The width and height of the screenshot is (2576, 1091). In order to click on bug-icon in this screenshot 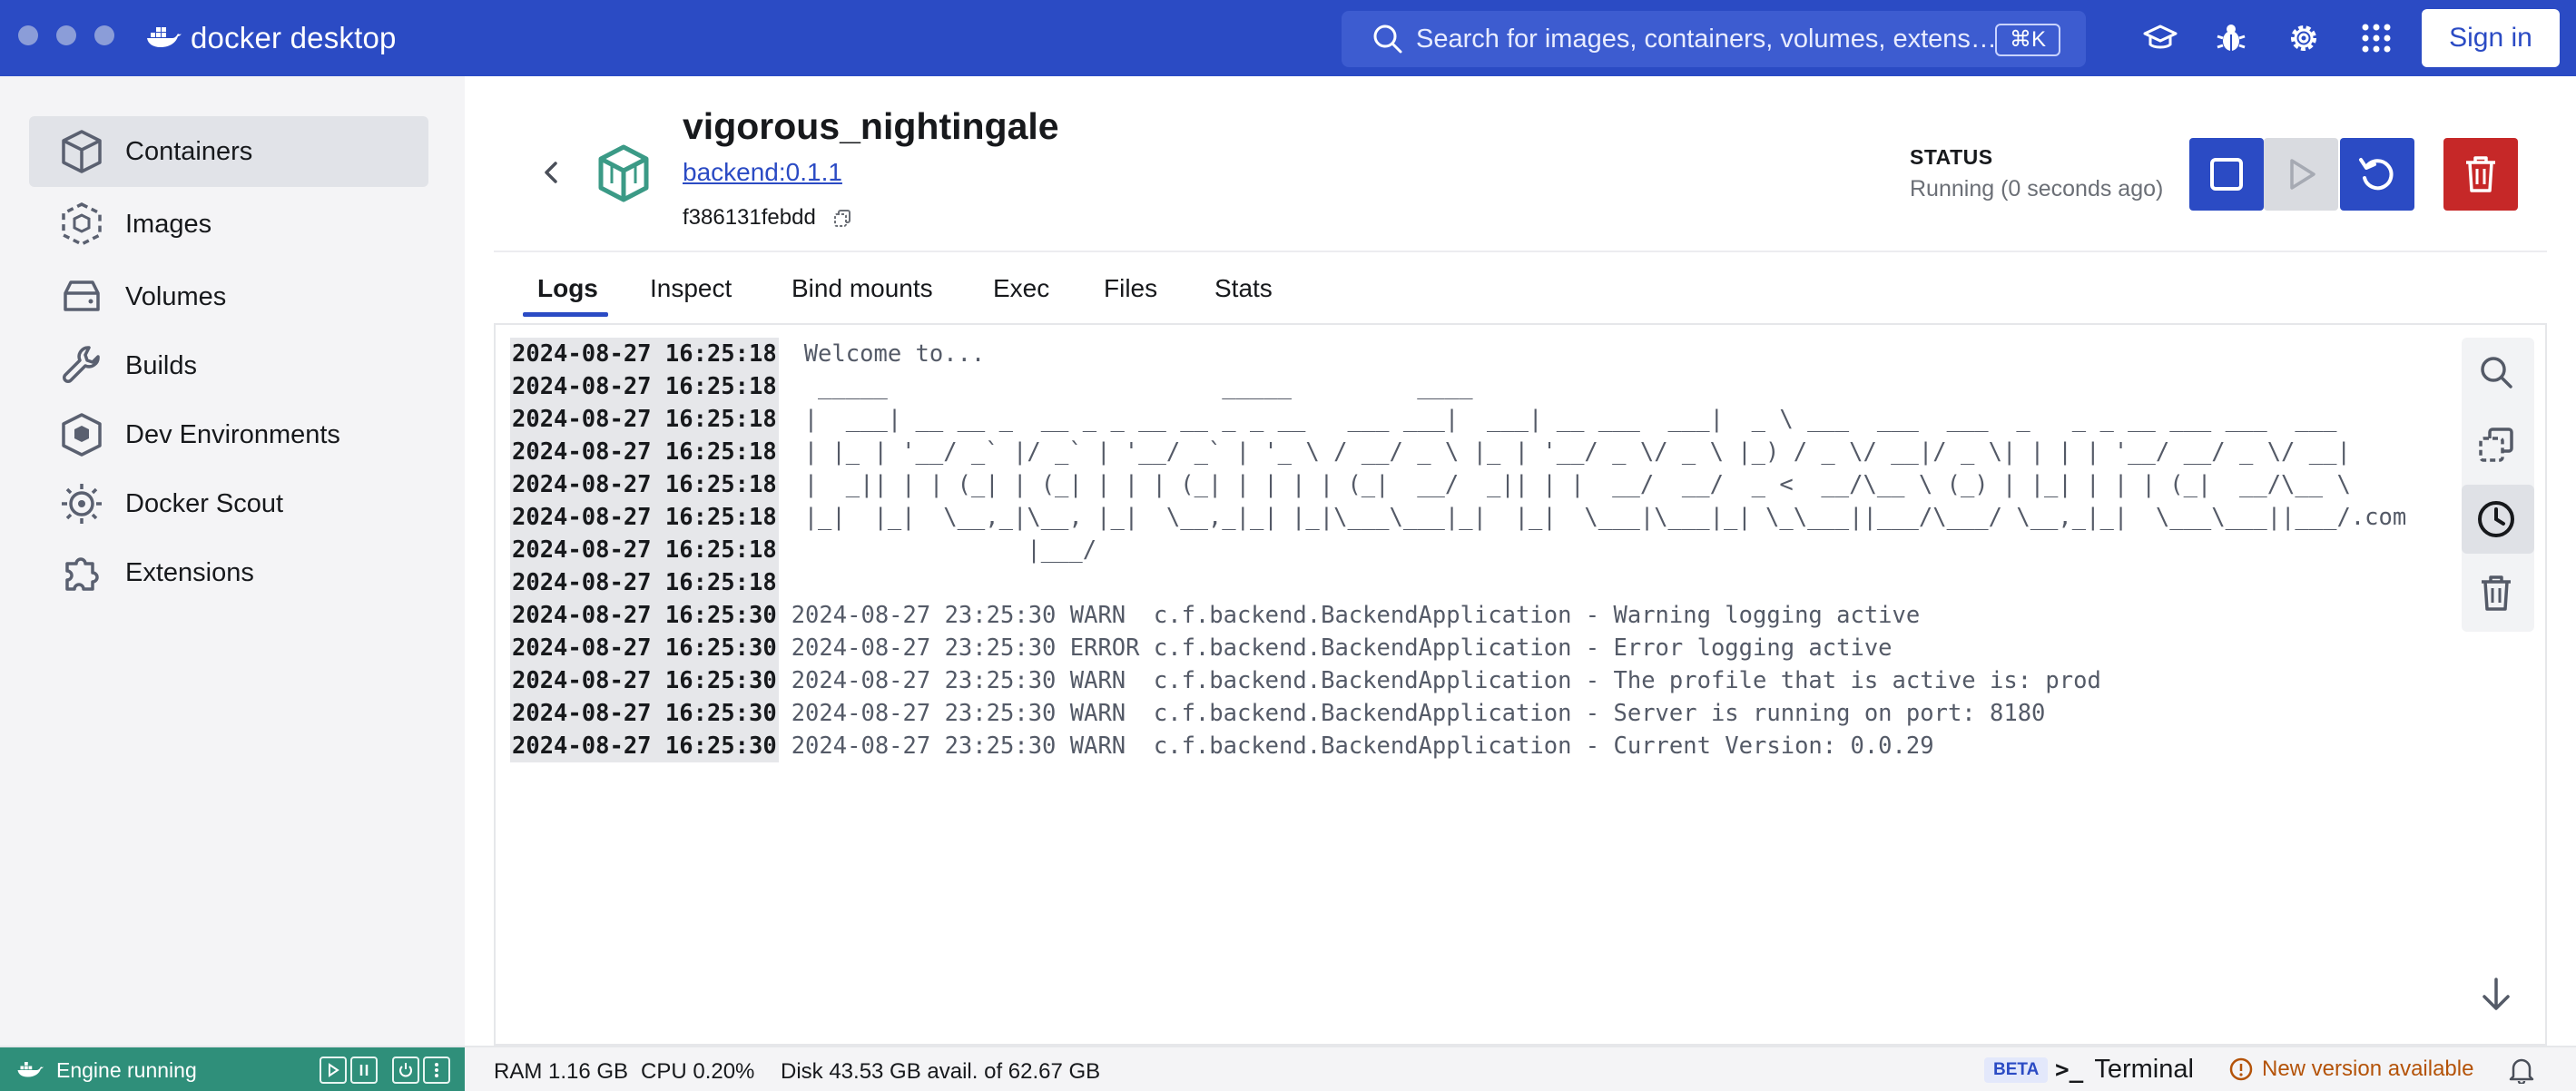, I will do `click(2231, 38)`.